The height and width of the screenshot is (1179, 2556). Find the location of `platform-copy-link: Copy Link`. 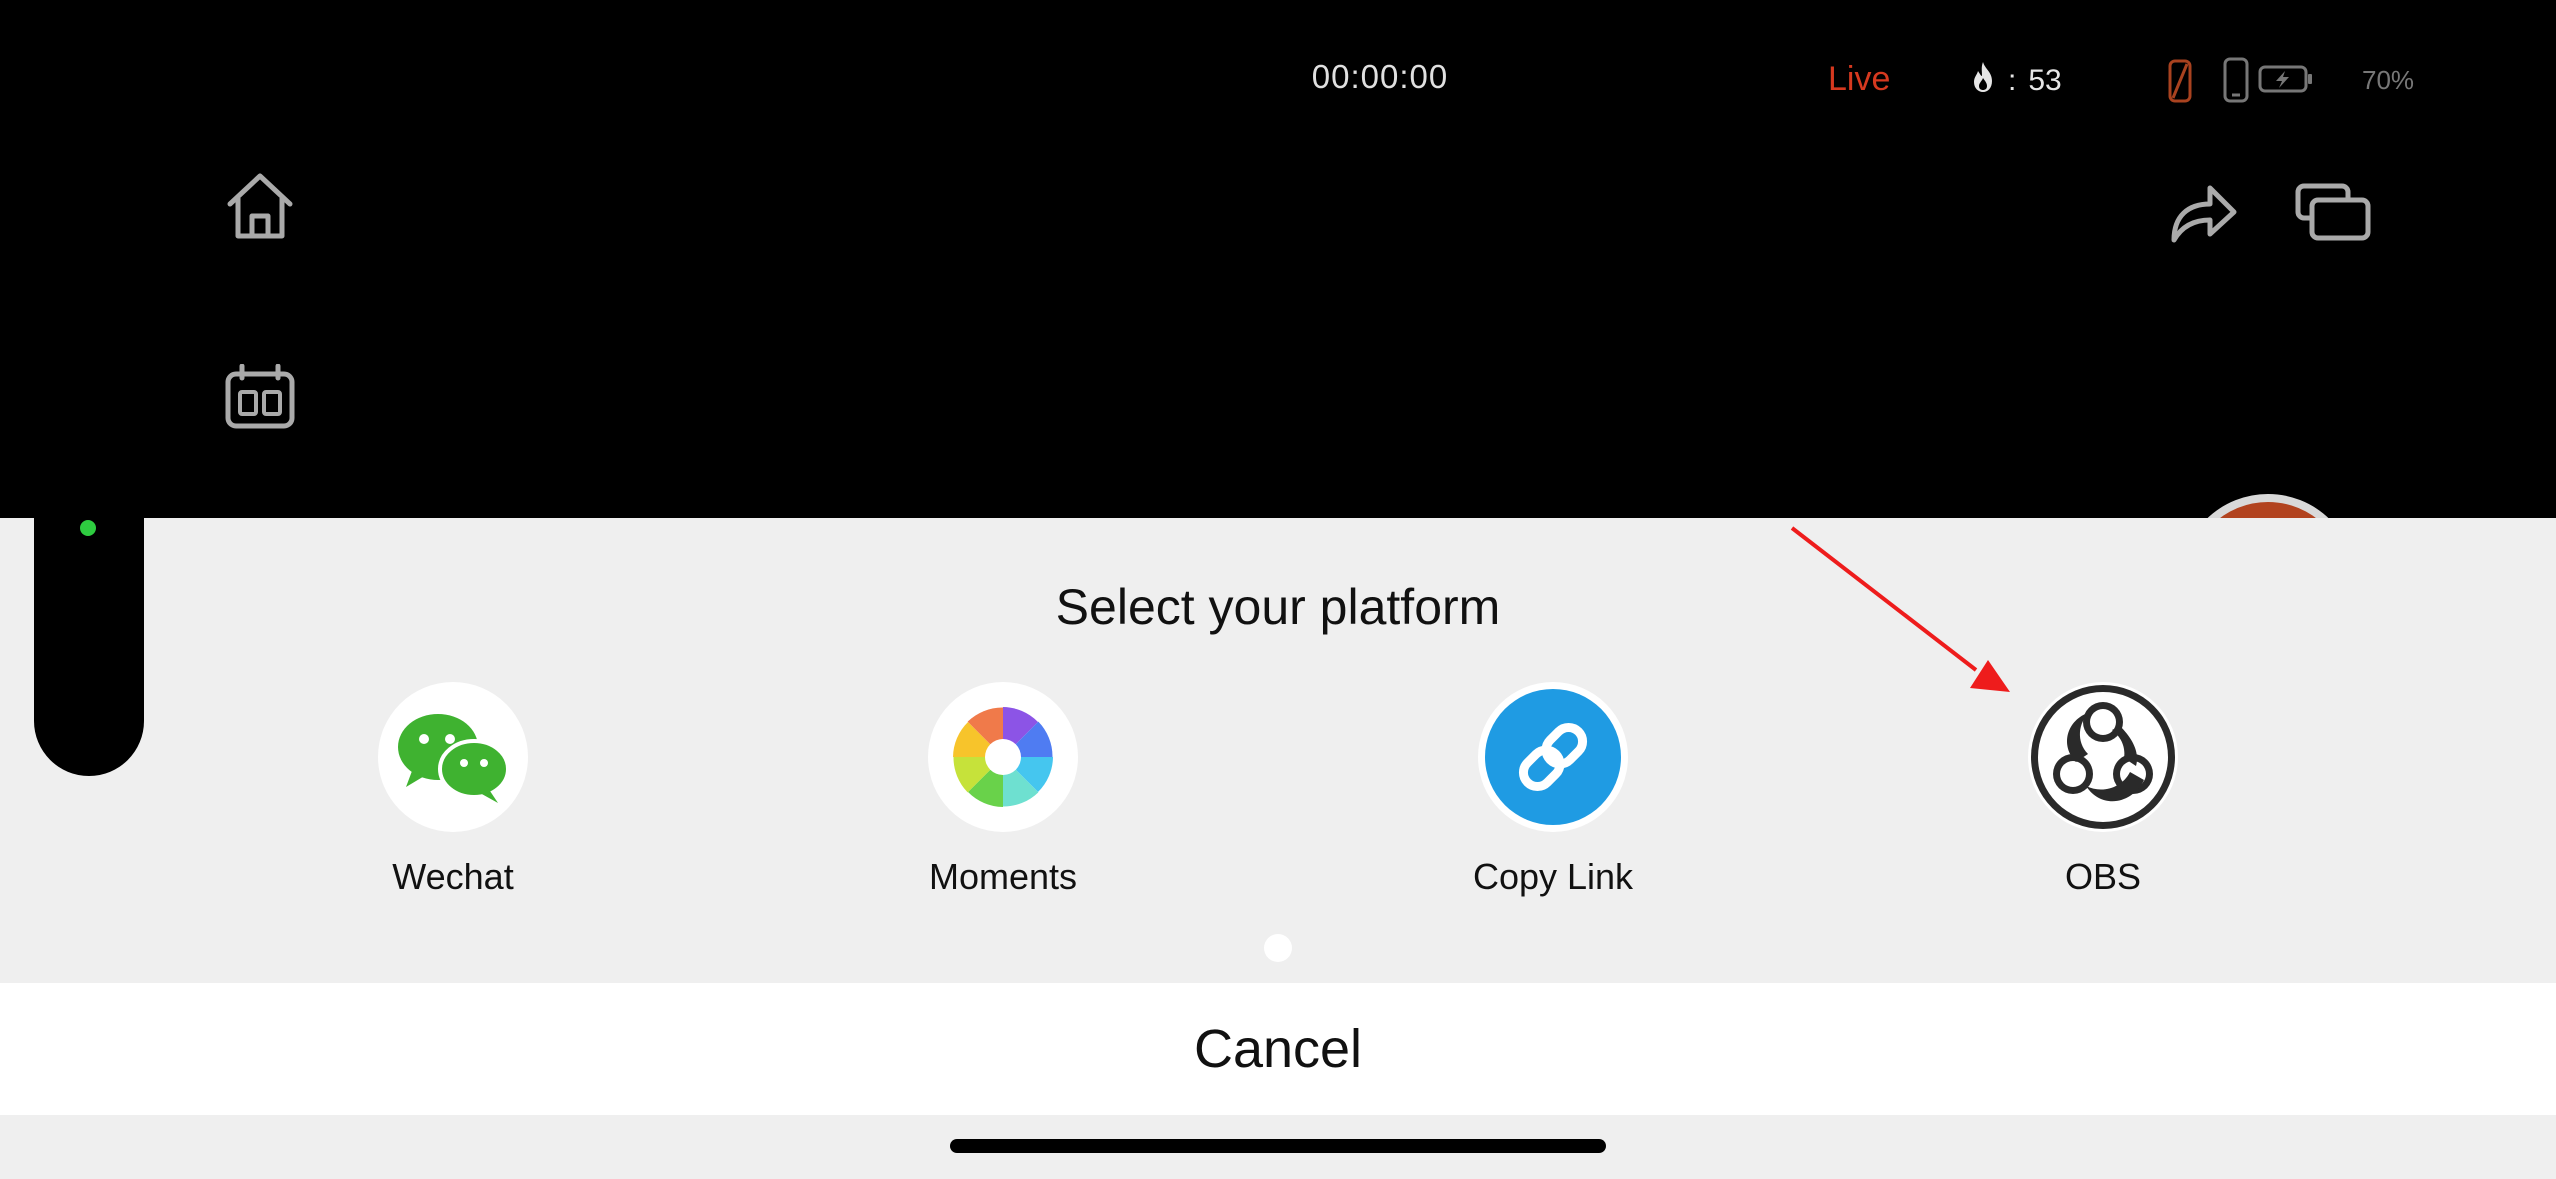

platform-copy-link: Copy Link is located at coordinates (1553, 790).